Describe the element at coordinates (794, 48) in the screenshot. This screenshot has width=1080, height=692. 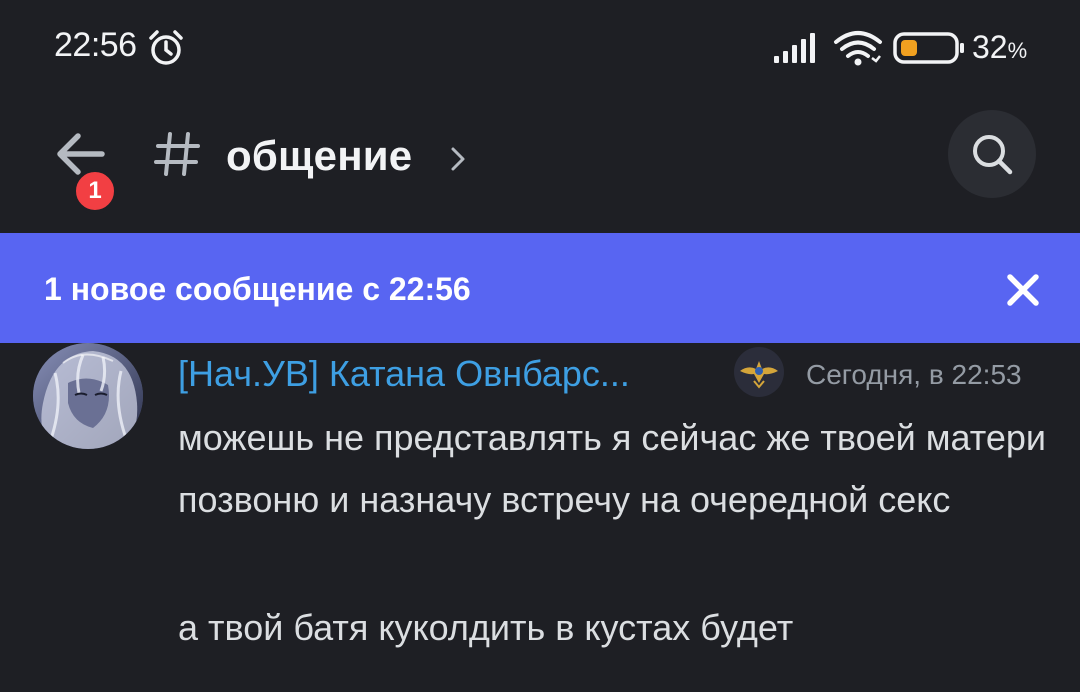
I see `signal-icon` at that location.